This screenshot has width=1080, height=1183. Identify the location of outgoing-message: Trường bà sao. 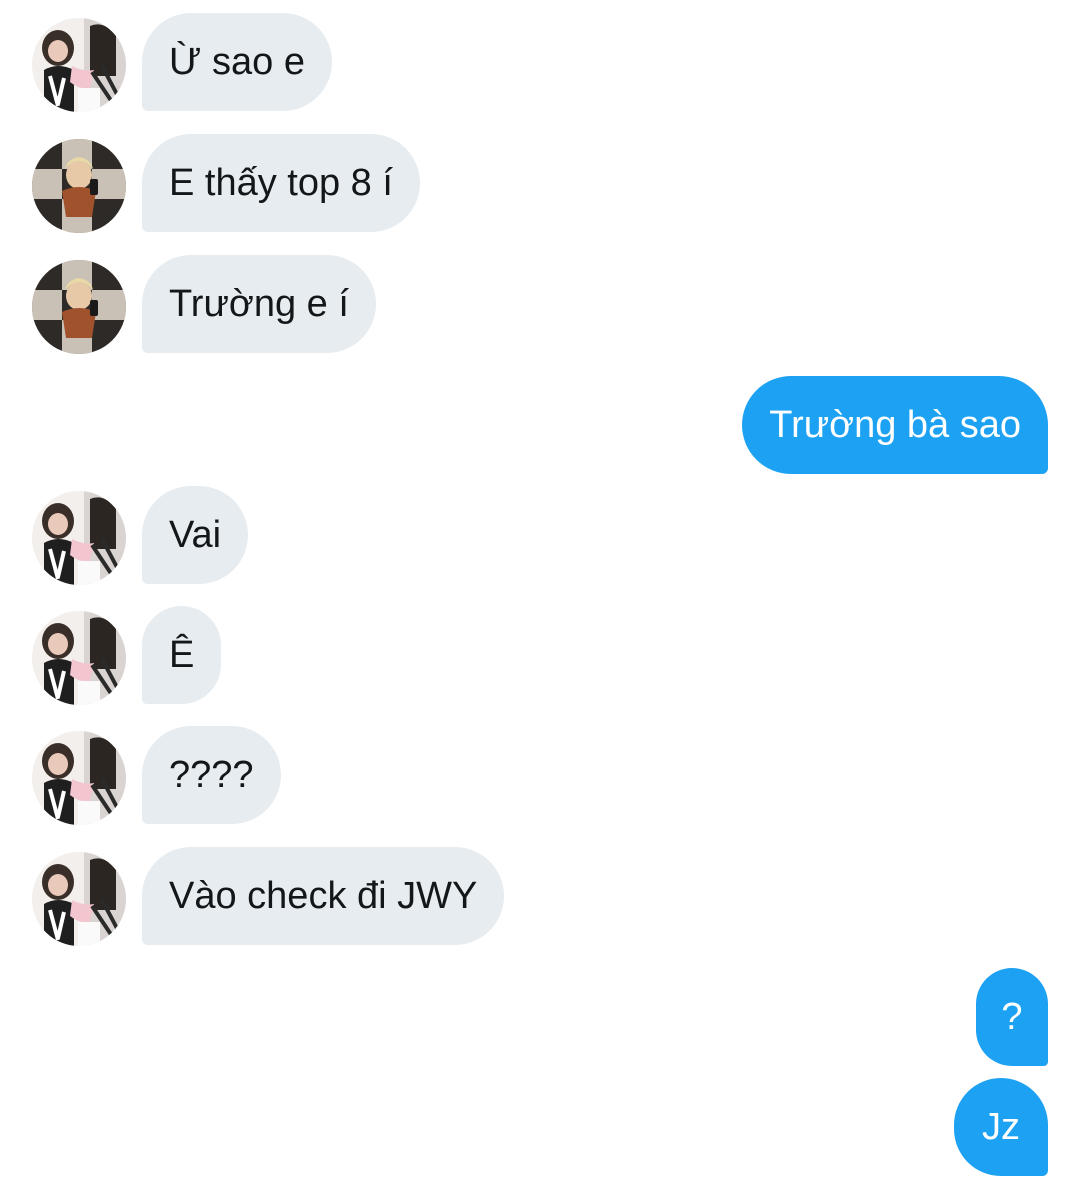
(895, 425).